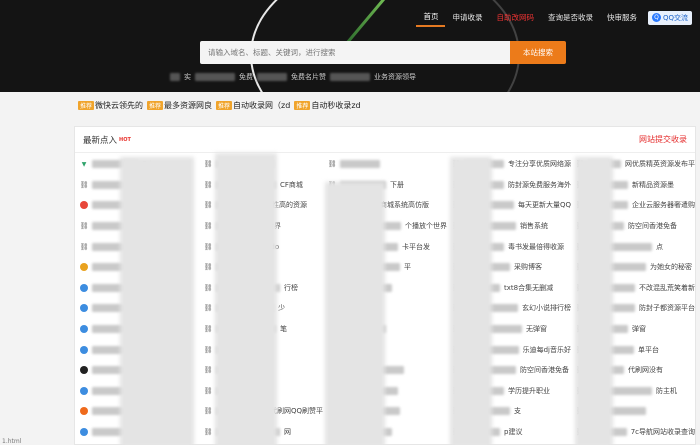  Describe the element at coordinates (397, 184) in the screenshot. I see `site-name: 下册` at that location.